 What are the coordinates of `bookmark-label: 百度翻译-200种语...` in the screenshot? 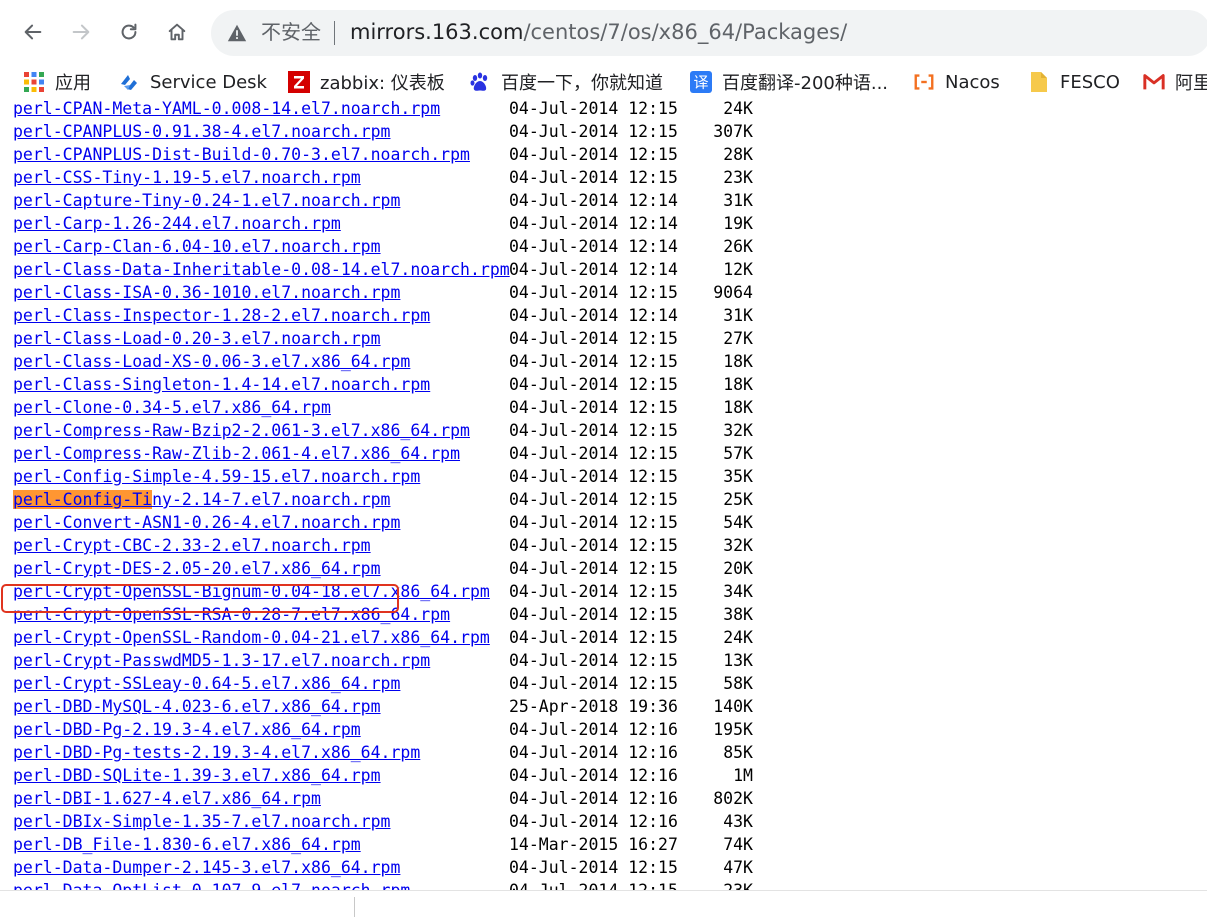 It's located at (805, 83).